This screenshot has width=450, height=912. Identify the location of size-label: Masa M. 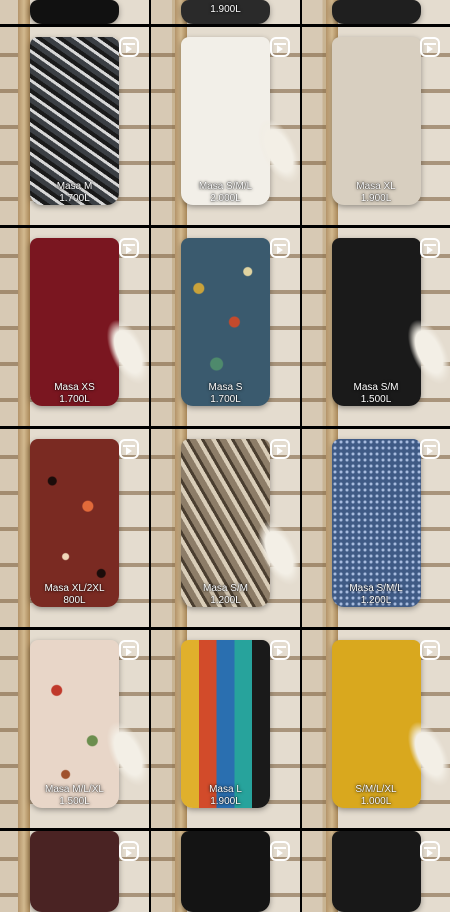
(74, 186).